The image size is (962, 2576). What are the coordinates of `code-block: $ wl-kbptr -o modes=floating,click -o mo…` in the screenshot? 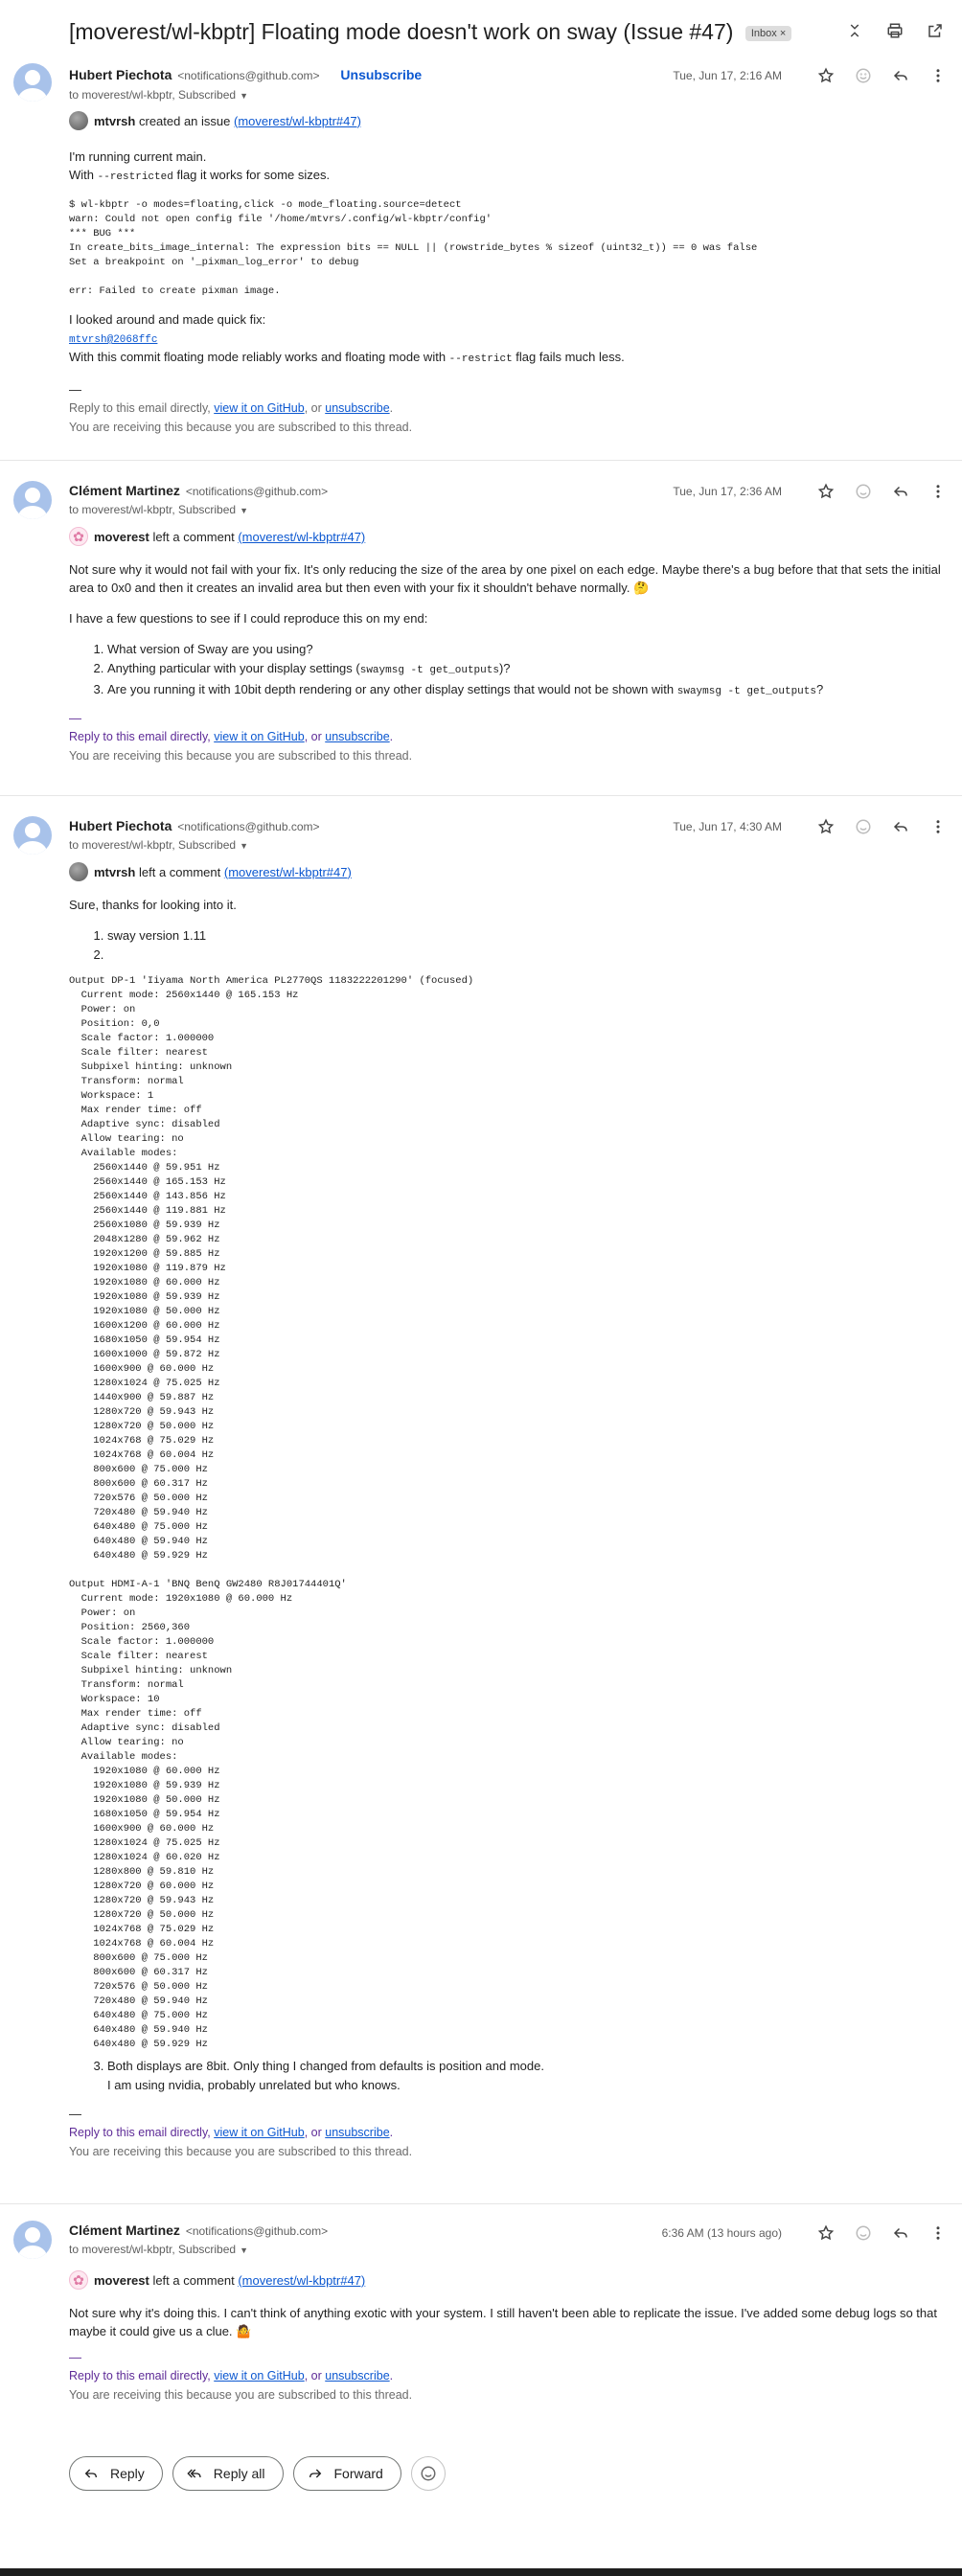 It's located at (413, 233).